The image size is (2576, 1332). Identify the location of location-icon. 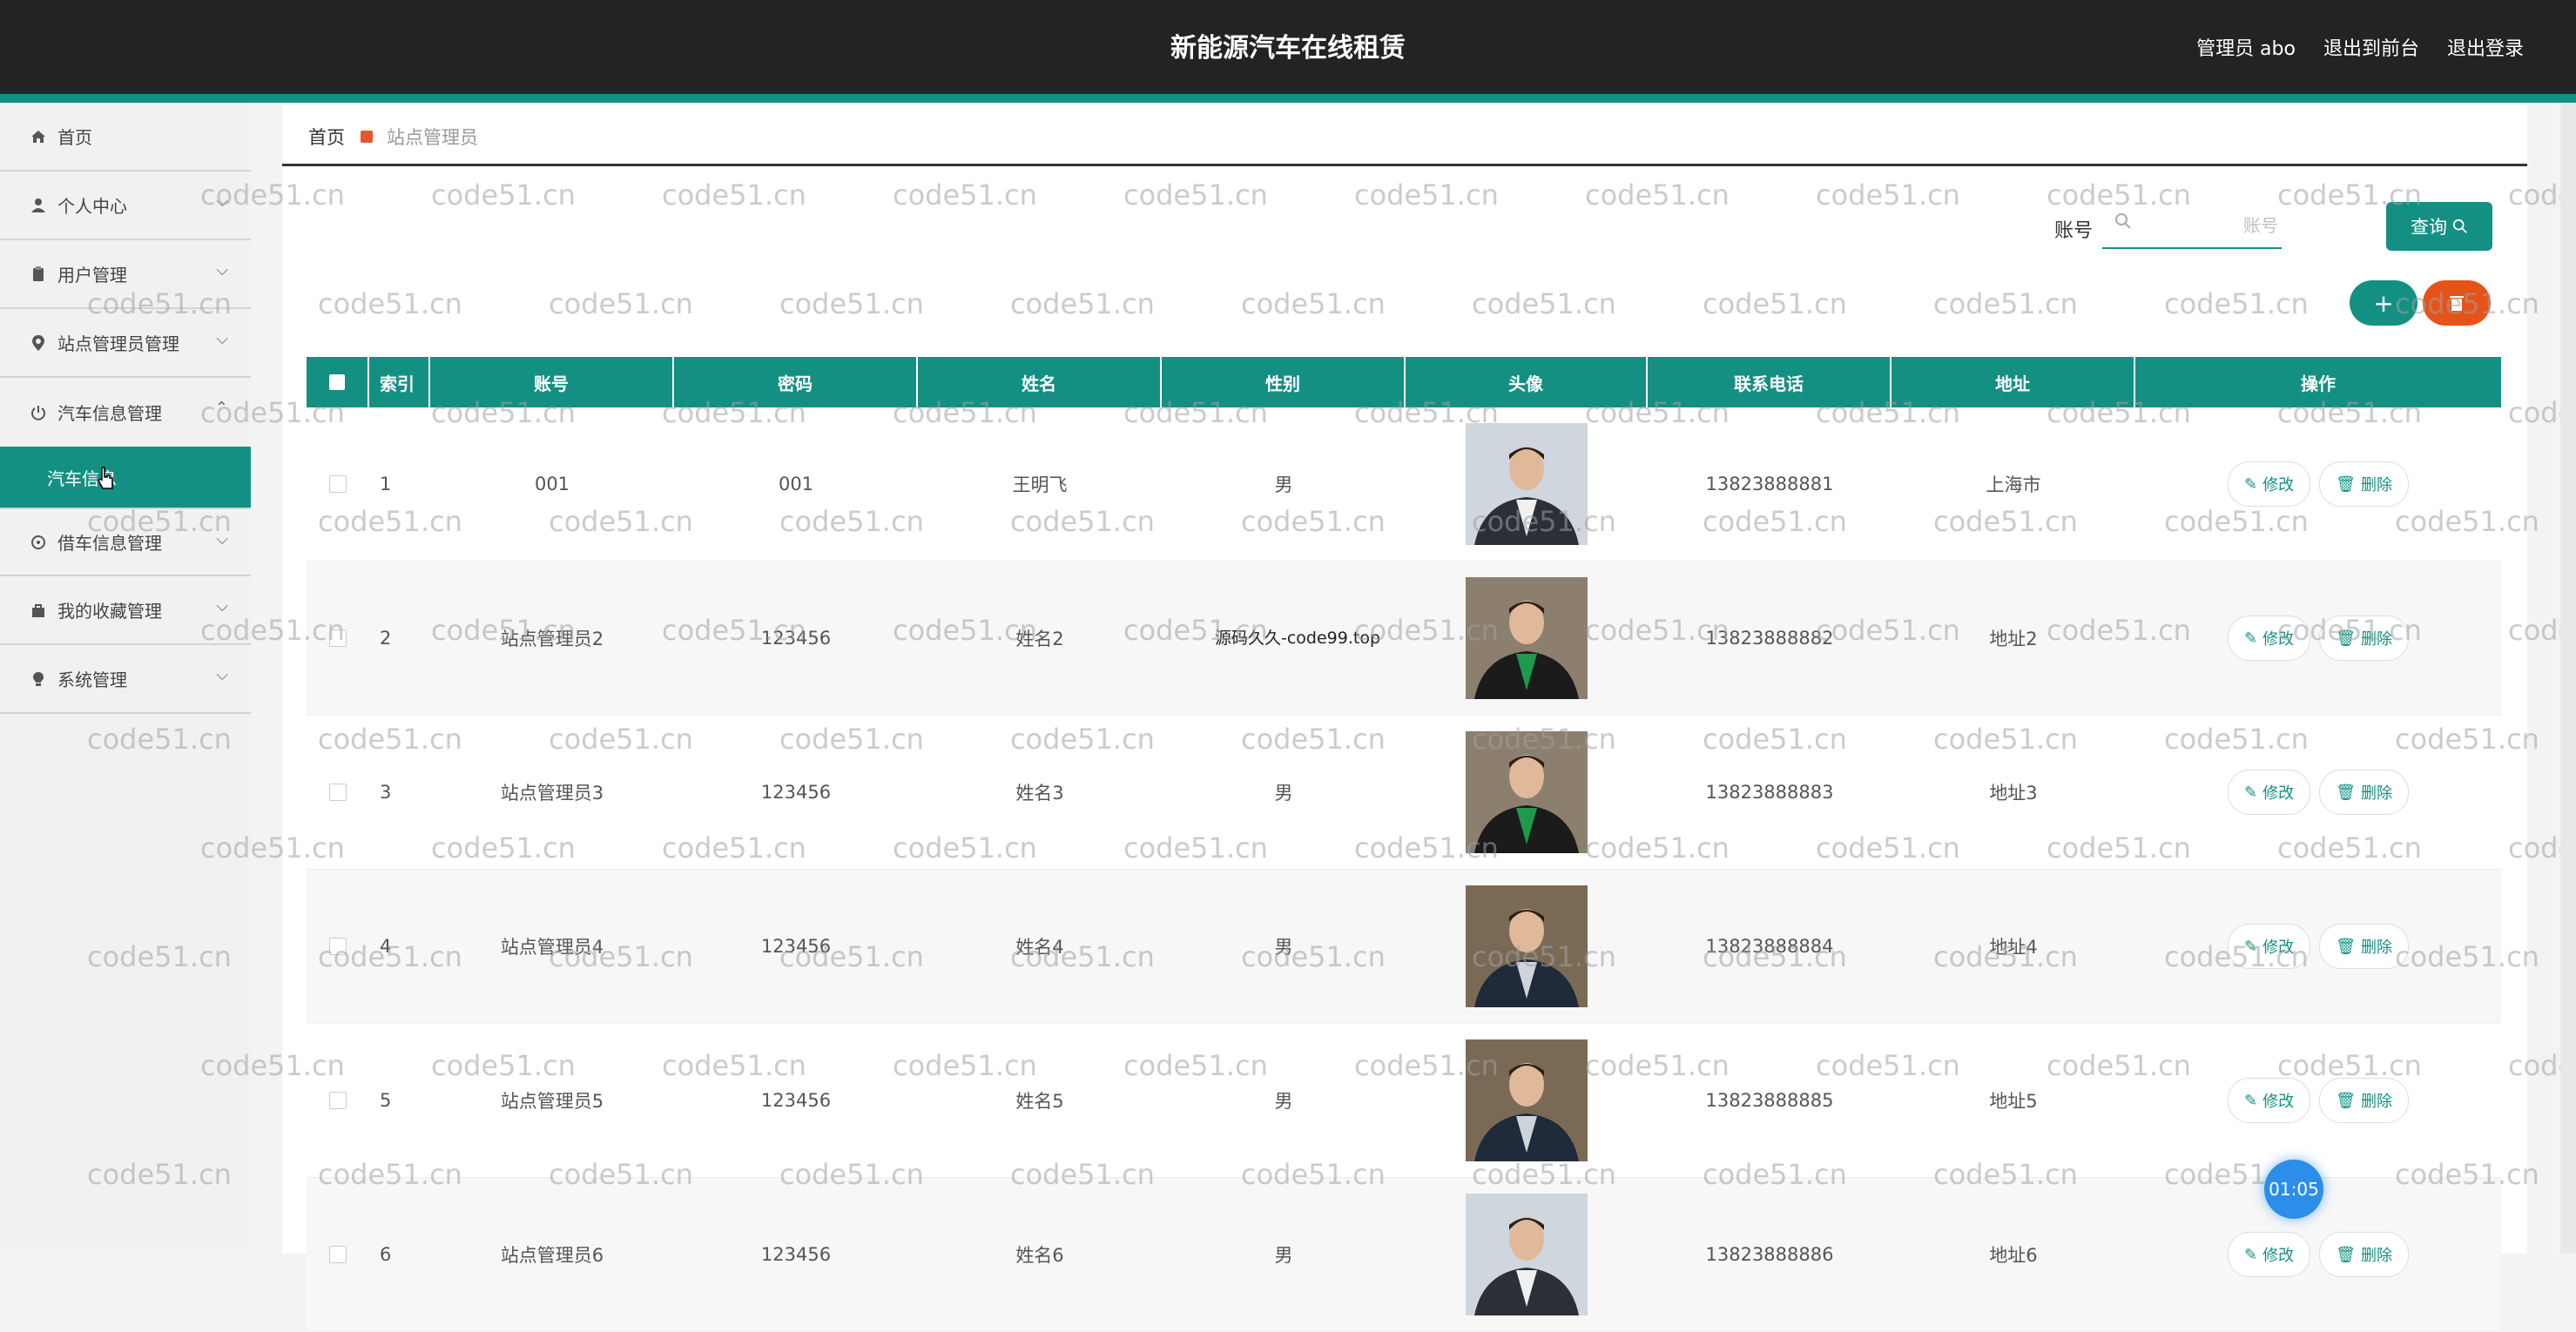
(39, 343).